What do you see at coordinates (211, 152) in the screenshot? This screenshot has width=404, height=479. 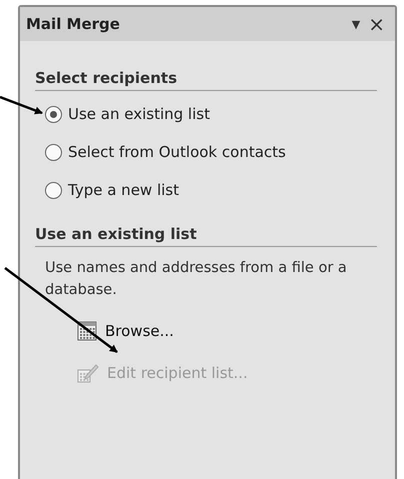 I see `radio-option: Select from Outlook contacts` at bounding box center [211, 152].